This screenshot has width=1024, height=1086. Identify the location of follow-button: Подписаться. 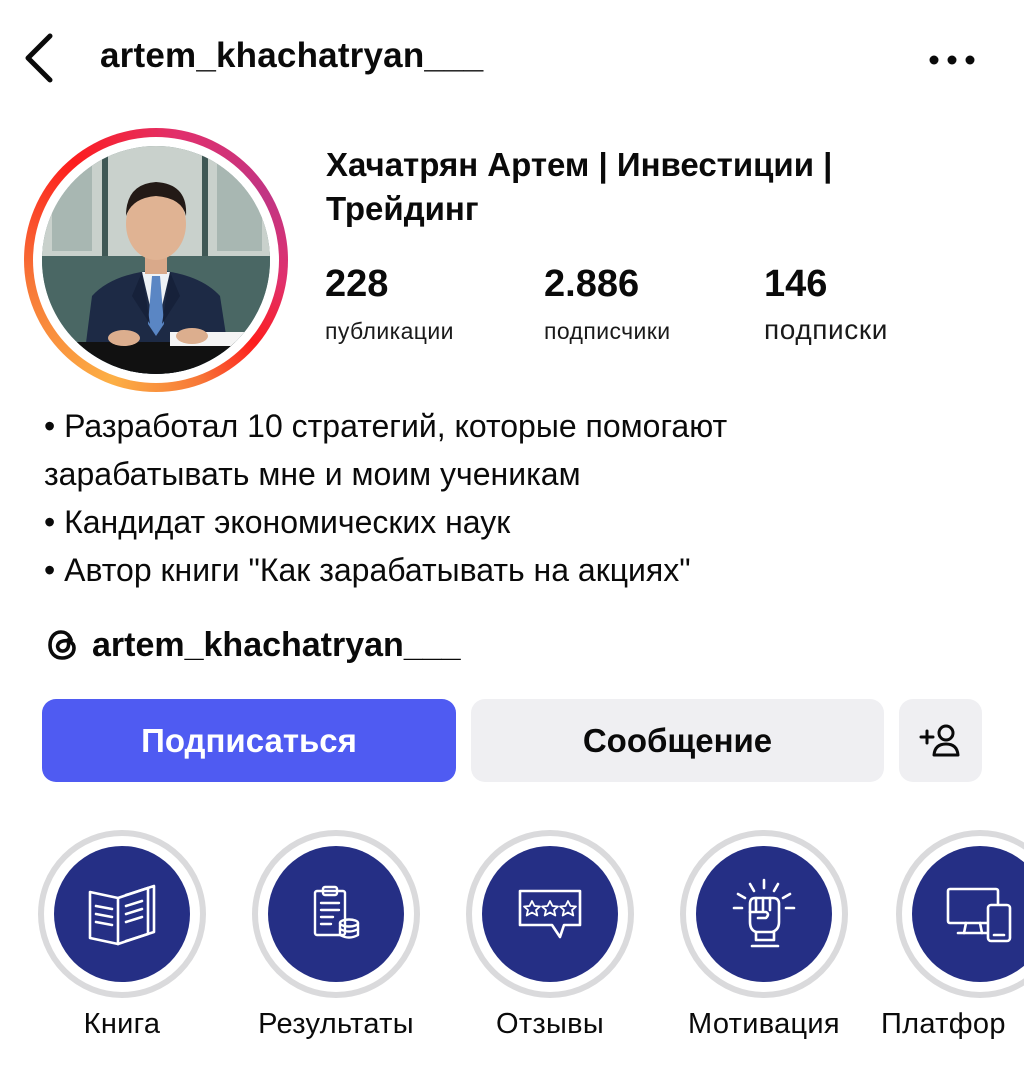
(249, 740).